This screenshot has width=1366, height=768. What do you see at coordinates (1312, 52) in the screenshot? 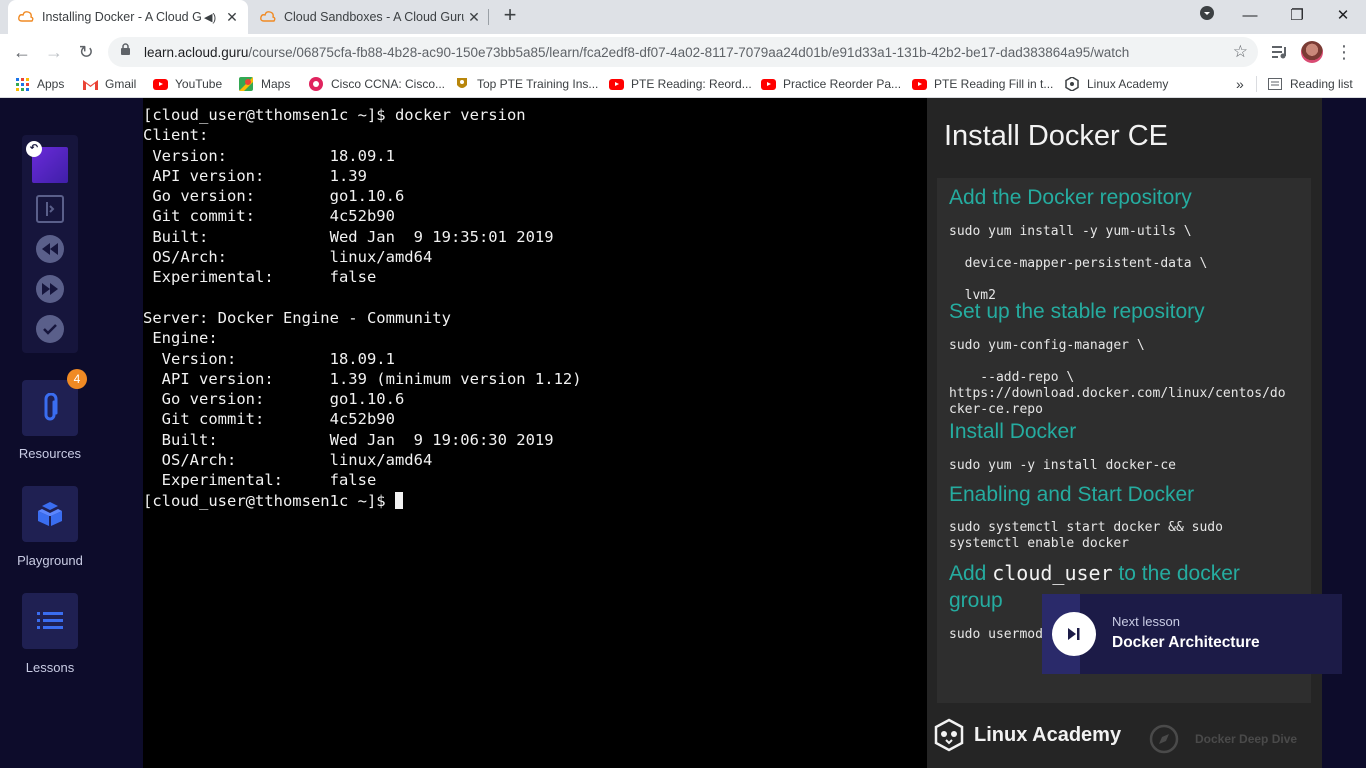
I see `avatar` at bounding box center [1312, 52].